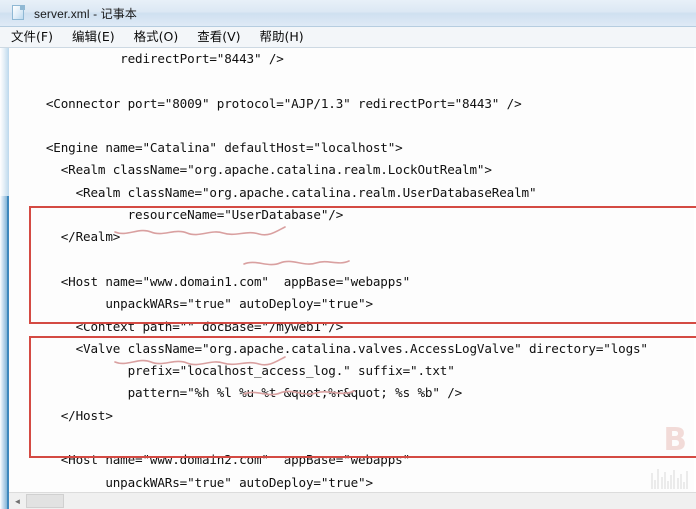 Image resolution: width=696 pixels, height=509 pixels. Describe the element at coordinates (17, 501) in the screenshot. I see `scroll-left-arrow-icon: ◄` at that location.